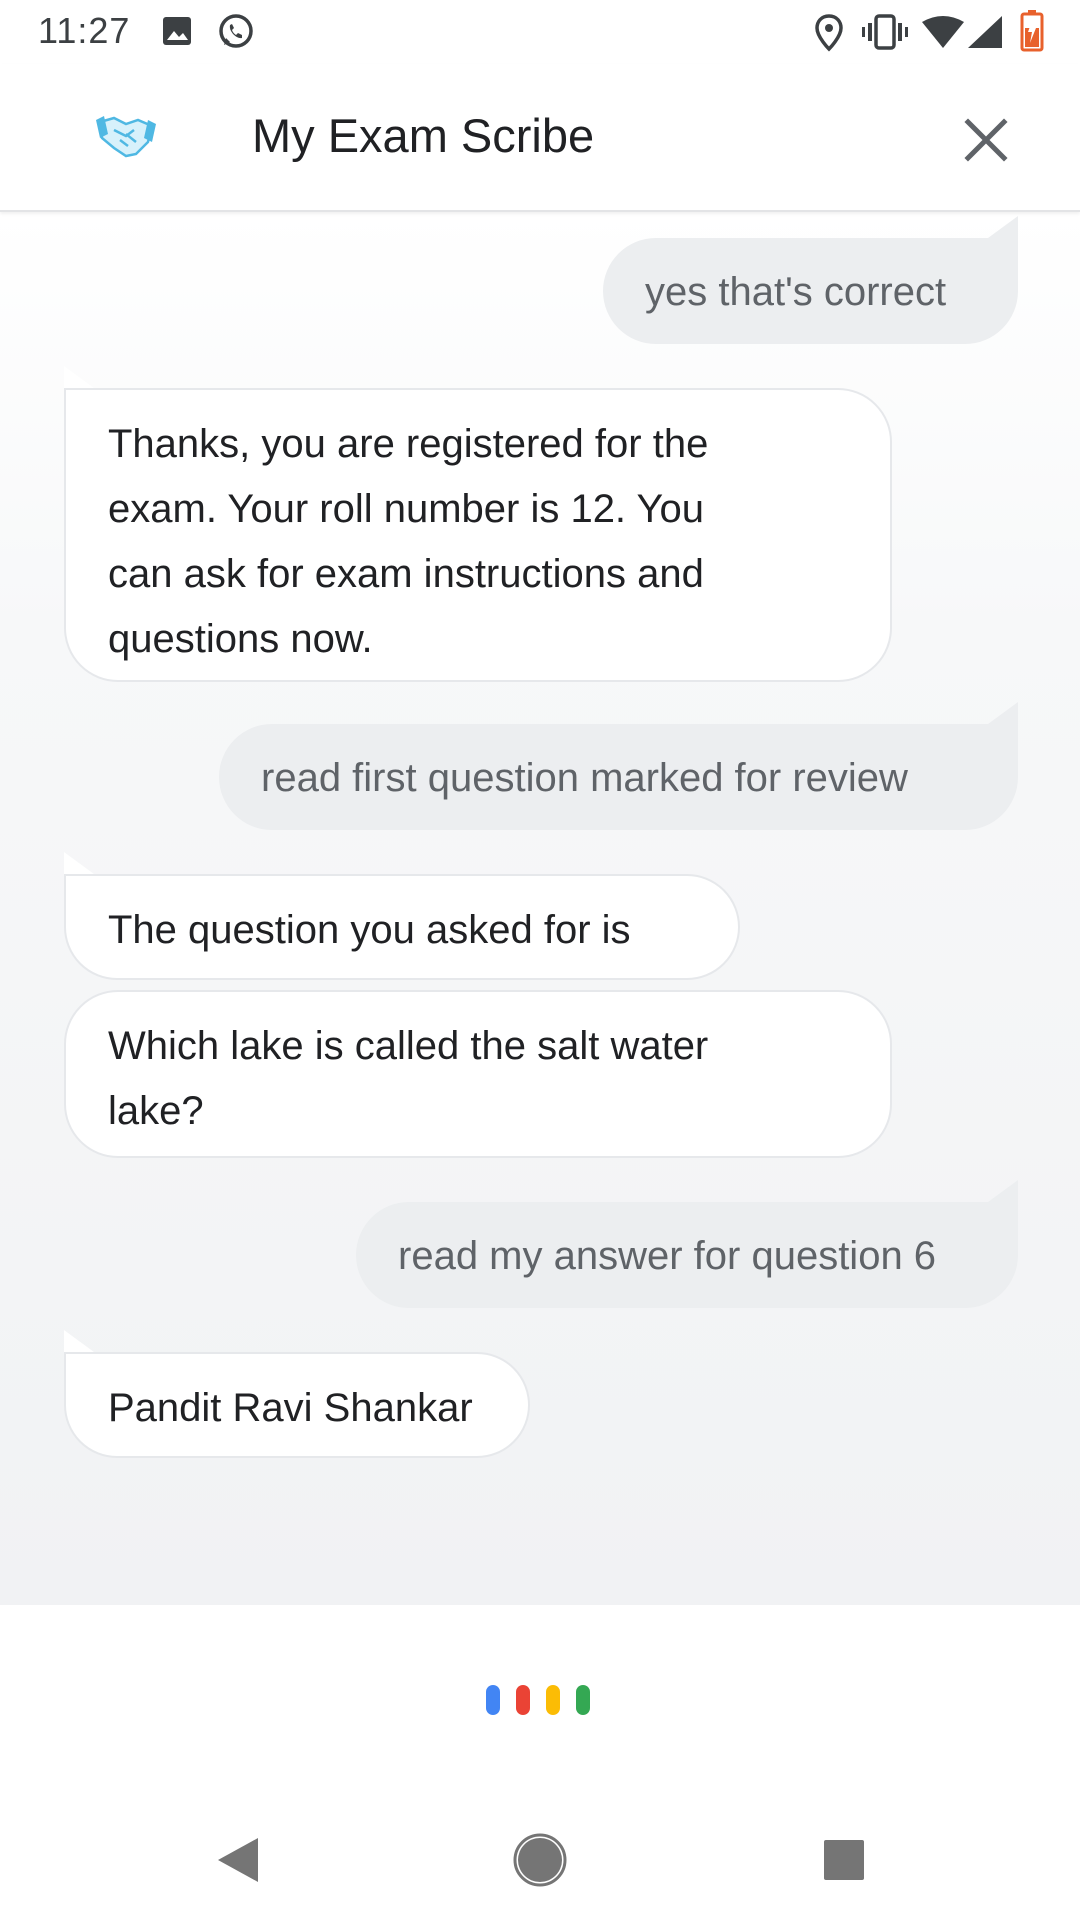  What do you see at coordinates (540, 32) in the screenshot?
I see `status-bar: 11:27` at bounding box center [540, 32].